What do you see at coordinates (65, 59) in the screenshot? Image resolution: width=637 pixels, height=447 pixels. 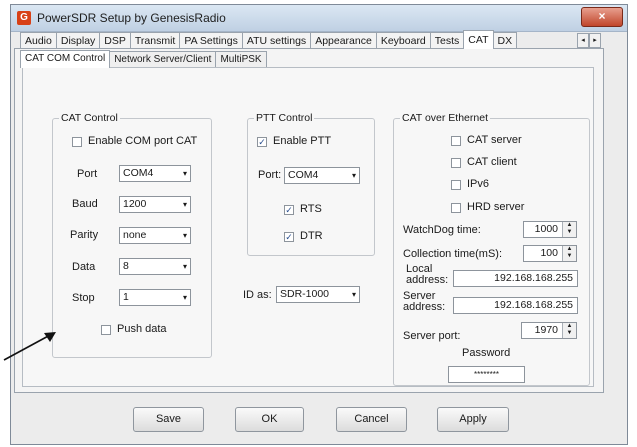 I see `subtab-cat-com-control: CAT COM Control` at bounding box center [65, 59].